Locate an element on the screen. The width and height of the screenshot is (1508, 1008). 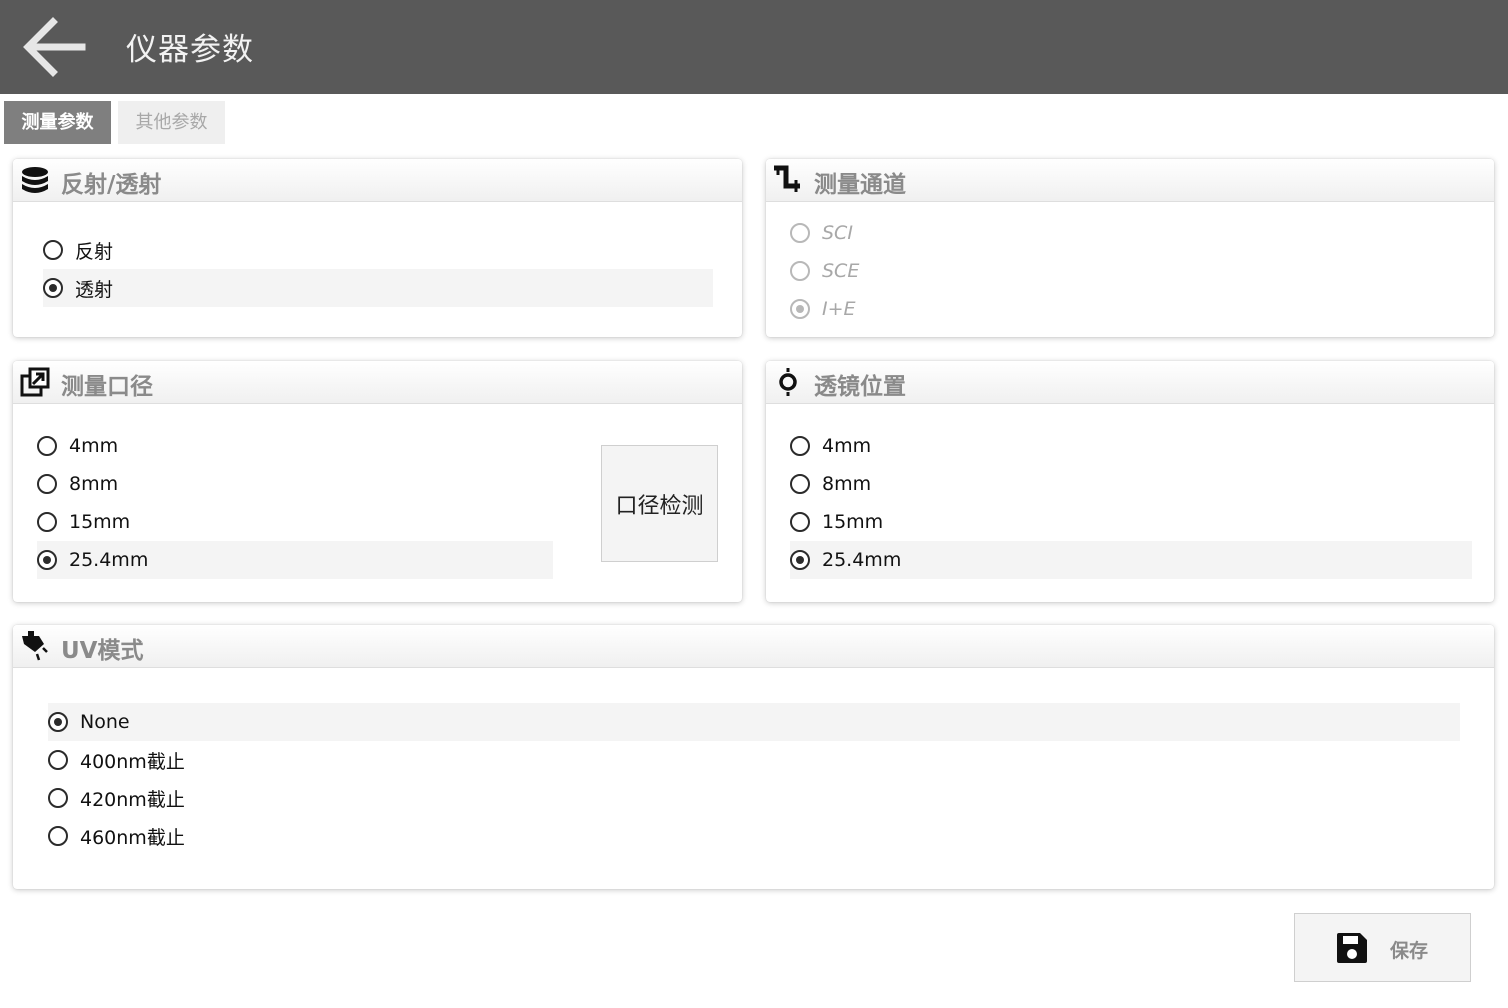
option-label: 420nm截止 is located at coordinates (132, 799).